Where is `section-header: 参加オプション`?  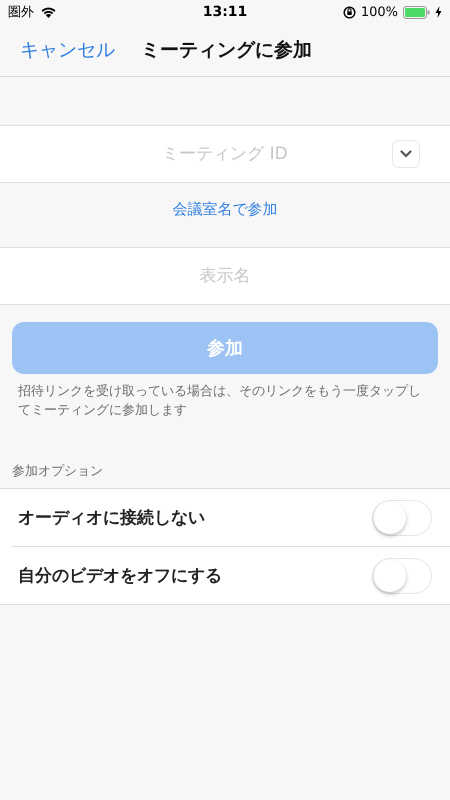 section-header: 参加オプション is located at coordinates (58, 471).